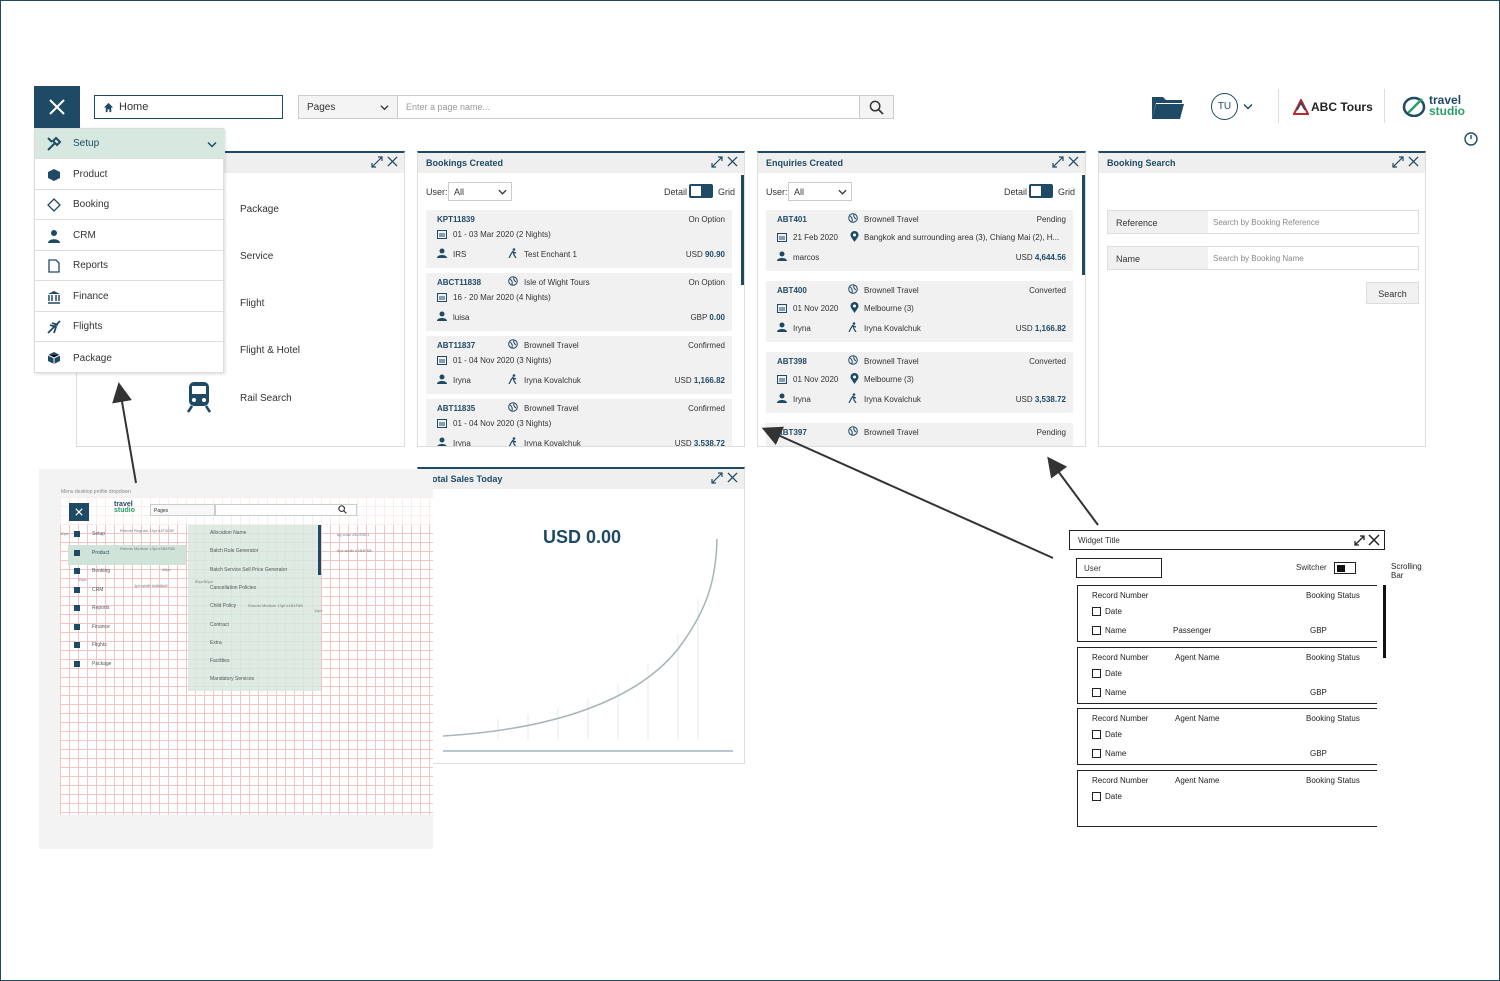  What do you see at coordinates (502, 360) in the screenshot?
I see `travel-dates: 01 - 04 Nov 2020 (3 Nights)` at bounding box center [502, 360].